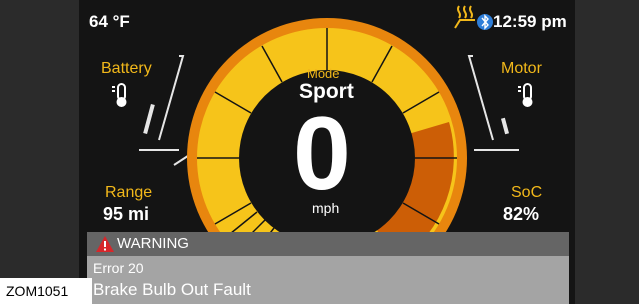  Describe the element at coordinates (172, 289) in the screenshot. I see `warning-message: Brake Bulb Out Fault` at that location.